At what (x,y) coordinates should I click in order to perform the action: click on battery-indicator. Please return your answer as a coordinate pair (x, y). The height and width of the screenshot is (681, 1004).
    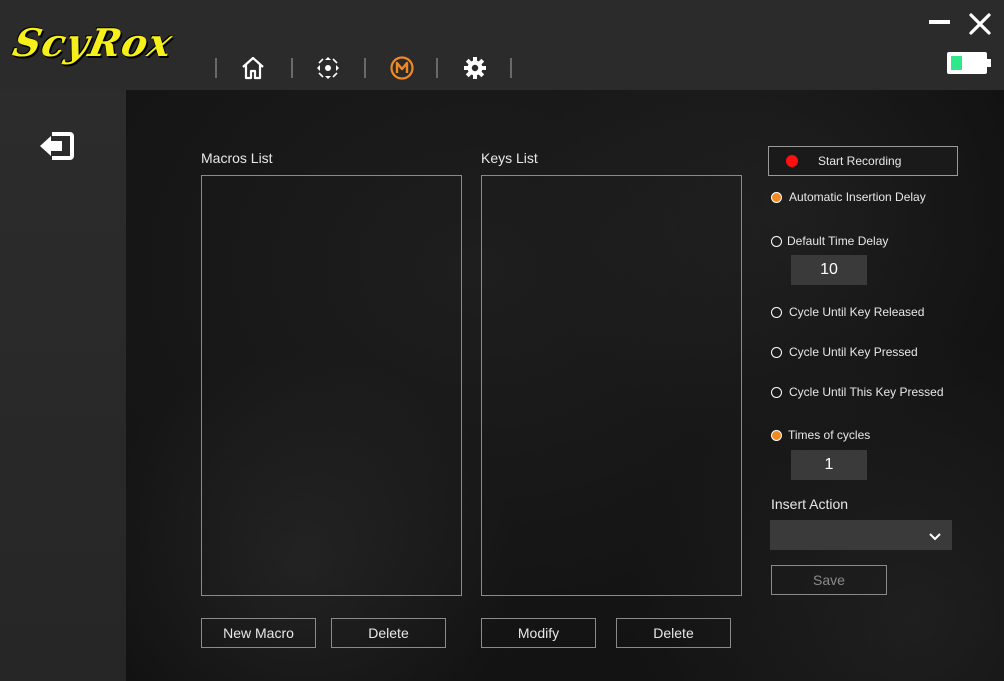
    Looking at the image, I should click on (969, 63).